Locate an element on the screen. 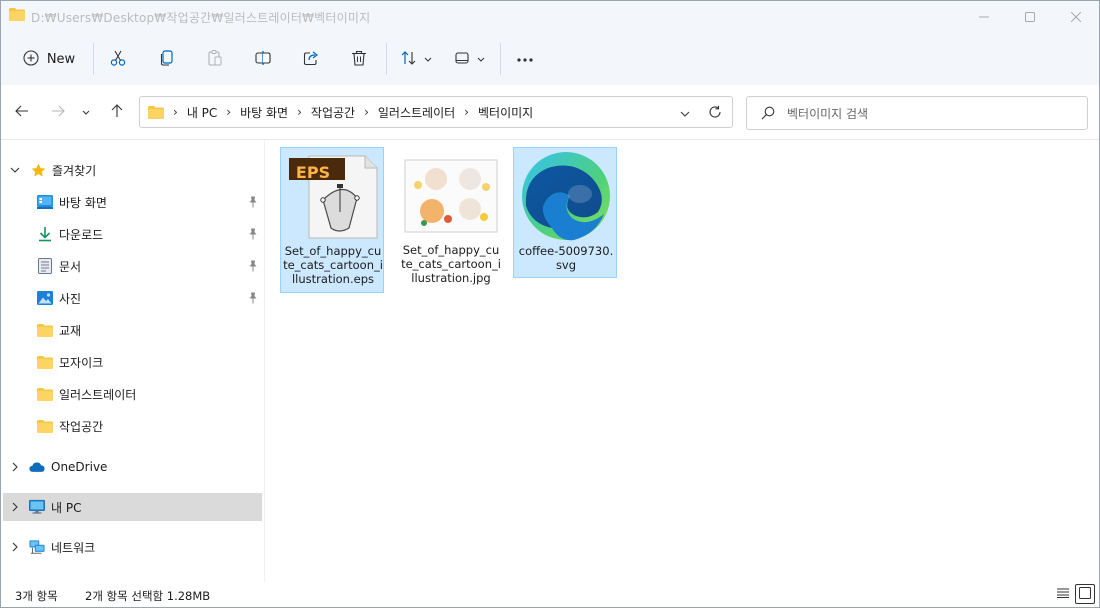  sort-icon is located at coordinates (409, 59).